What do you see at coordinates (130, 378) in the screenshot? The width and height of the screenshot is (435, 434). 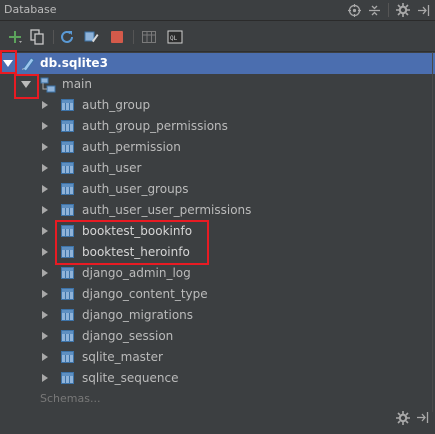 I see `table-label: sqlite_sequence` at bounding box center [130, 378].